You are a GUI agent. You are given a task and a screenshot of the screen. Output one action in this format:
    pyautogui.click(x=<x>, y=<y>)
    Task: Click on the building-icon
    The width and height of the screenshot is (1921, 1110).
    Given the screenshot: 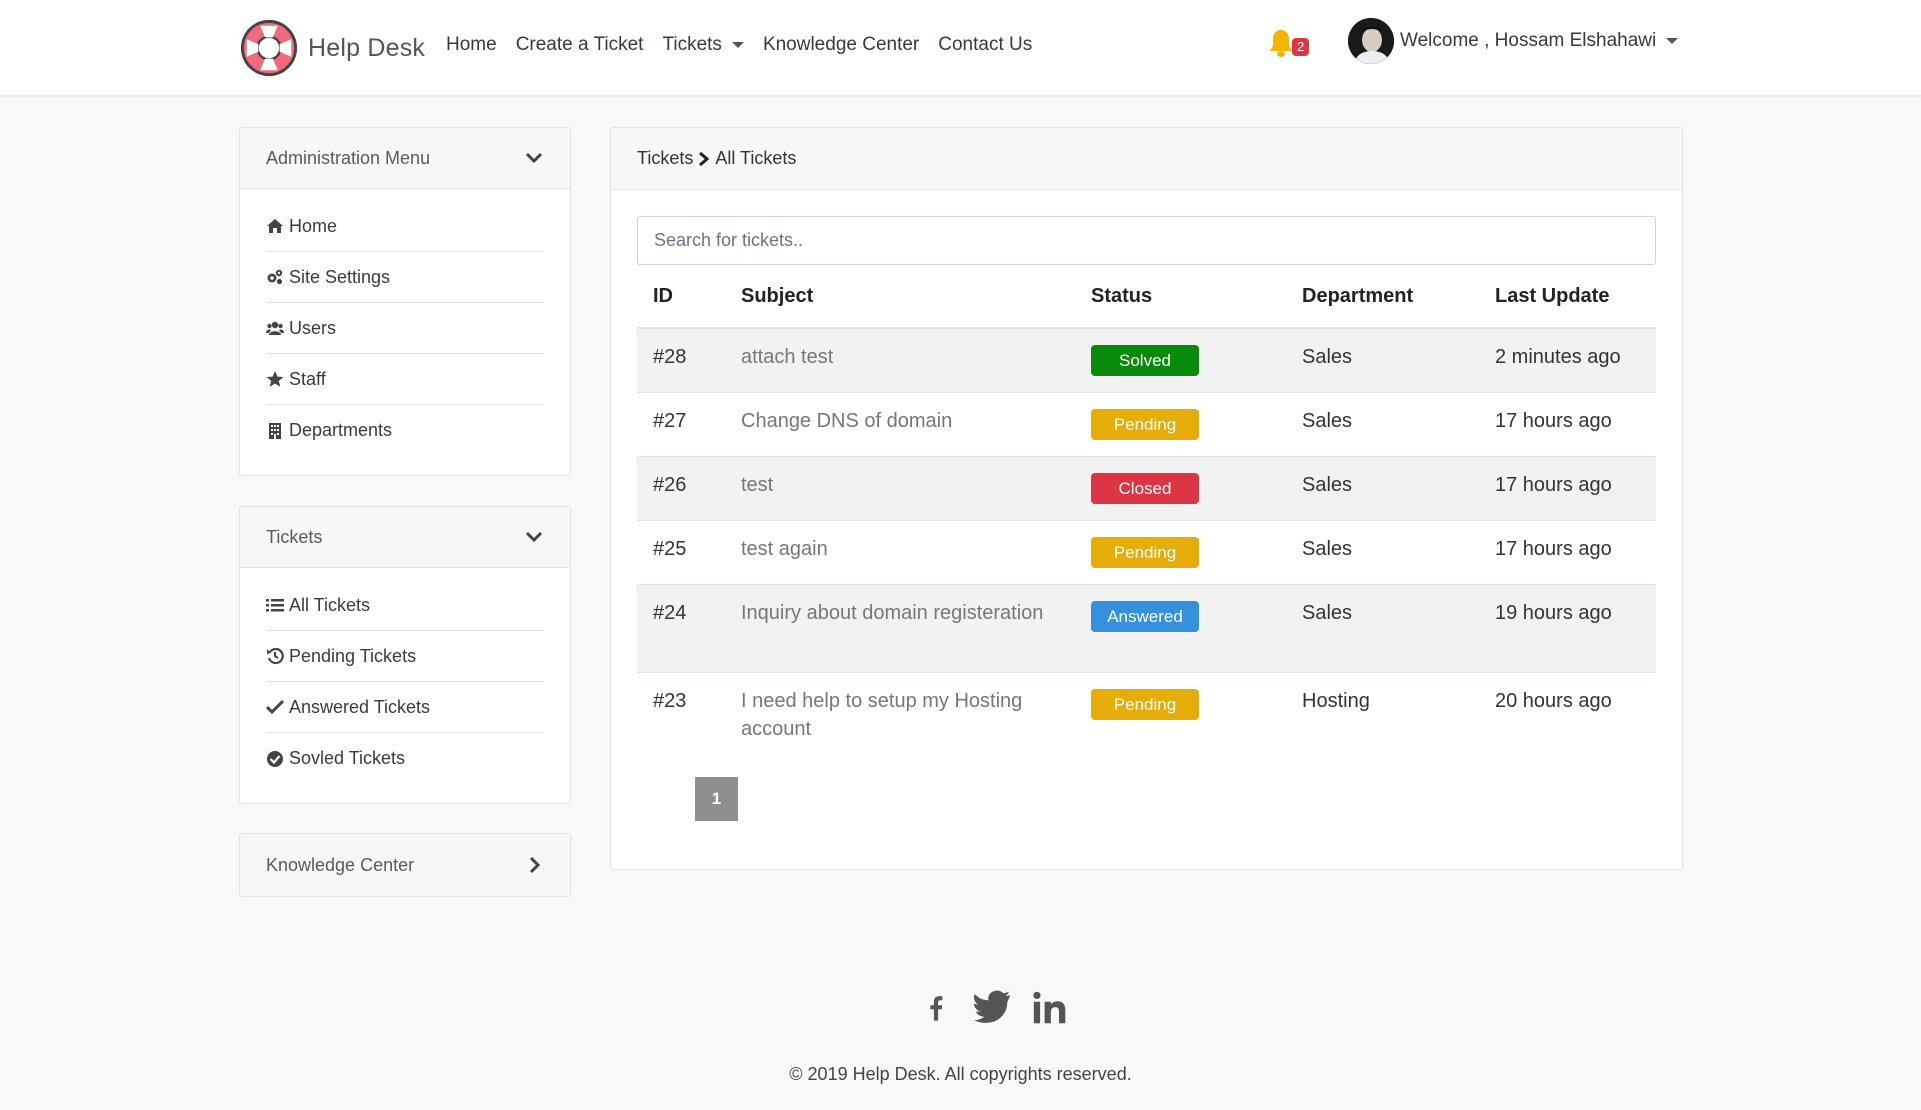 What is the action you would take?
    pyautogui.click(x=275, y=430)
    